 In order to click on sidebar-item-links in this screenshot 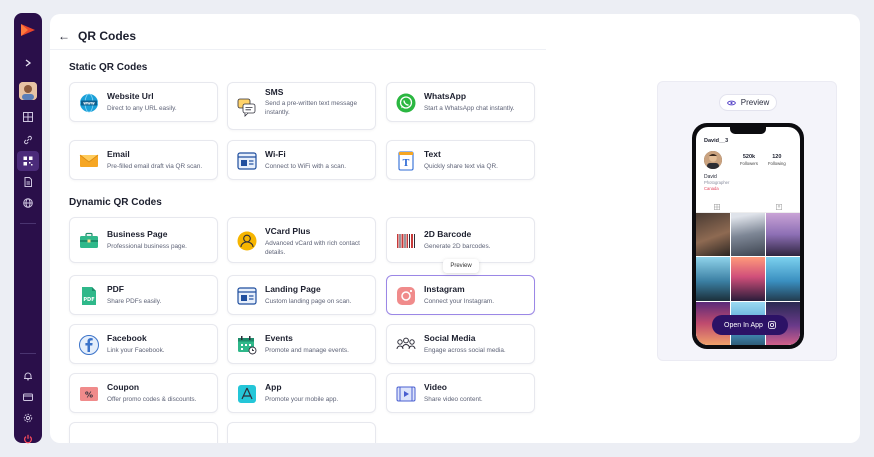, I will do `click(28, 140)`.